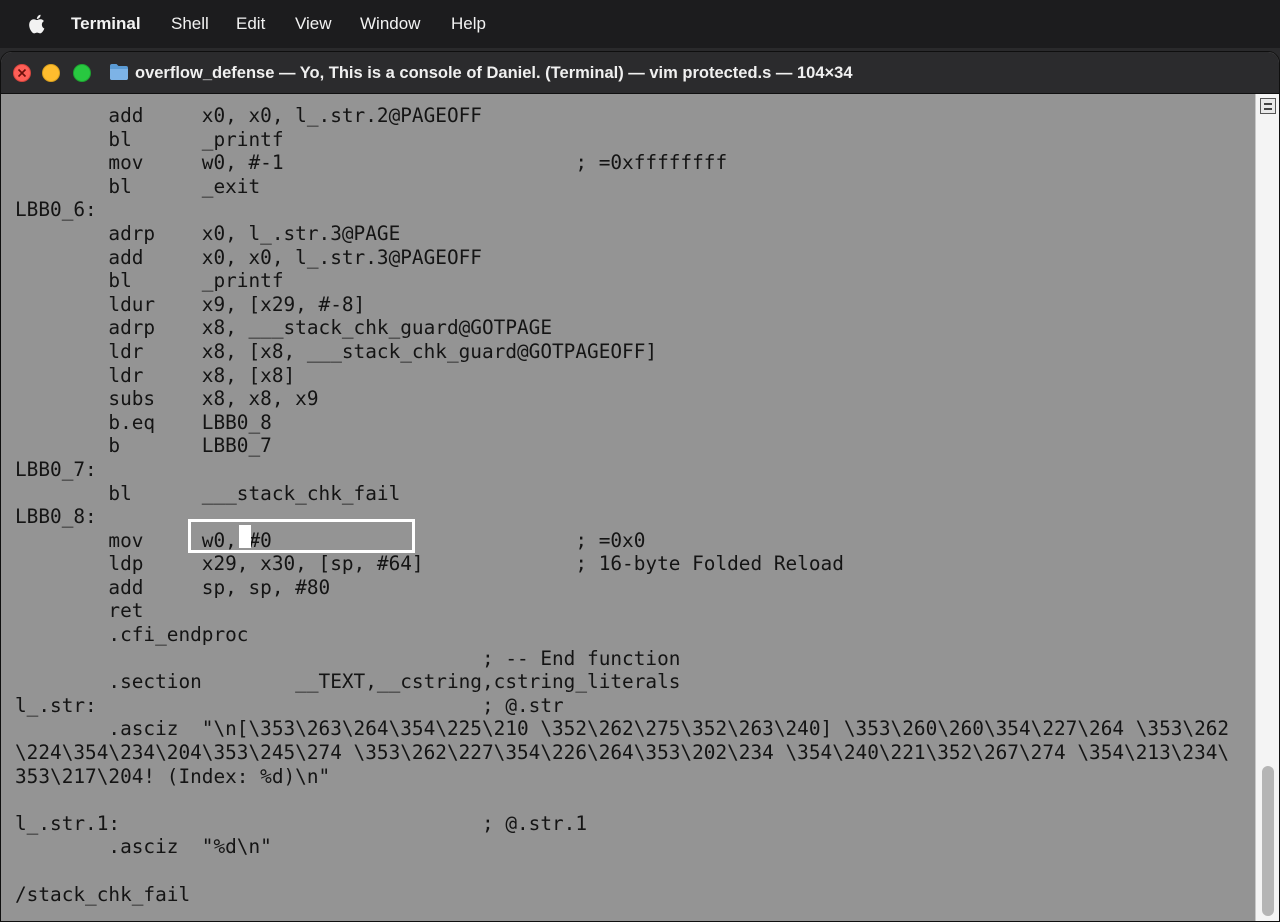  What do you see at coordinates (1267, 507) in the screenshot?
I see `vertical-scrollbar` at bounding box center [1267, 507].